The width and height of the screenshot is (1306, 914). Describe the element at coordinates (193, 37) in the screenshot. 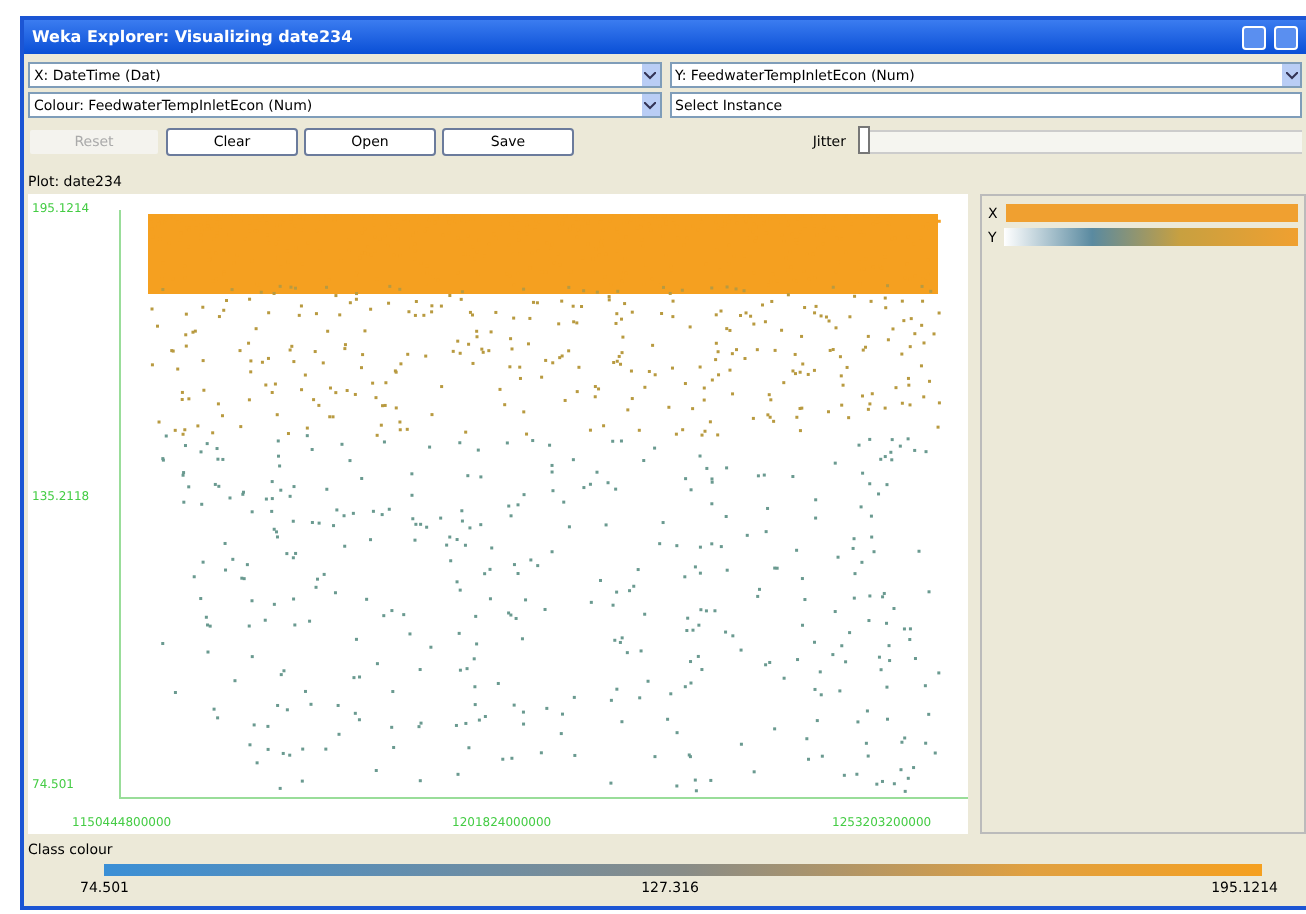

I see `window-title: Weka Explorer: Visualizing date234` at that location.